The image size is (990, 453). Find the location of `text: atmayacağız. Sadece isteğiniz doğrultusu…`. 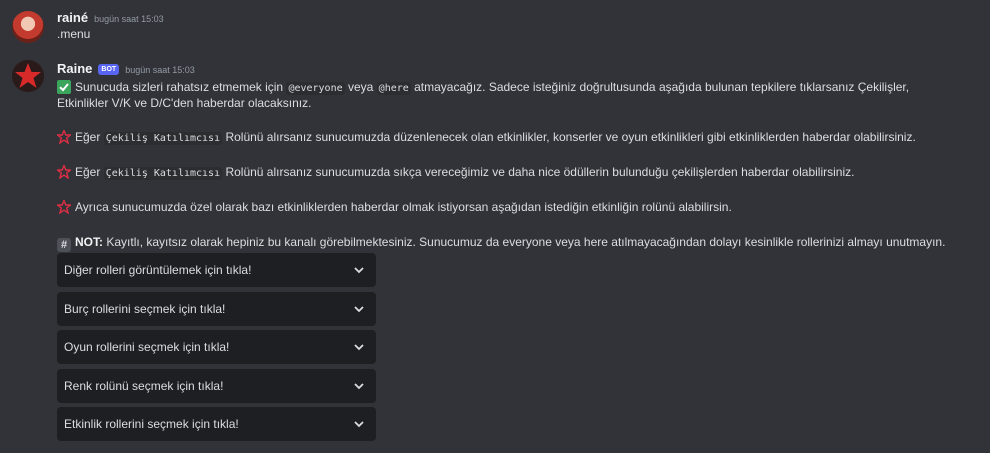

text: atmayacağız. Sadece isteğiniz doğrultusu… is located at coordinates (662, 87).